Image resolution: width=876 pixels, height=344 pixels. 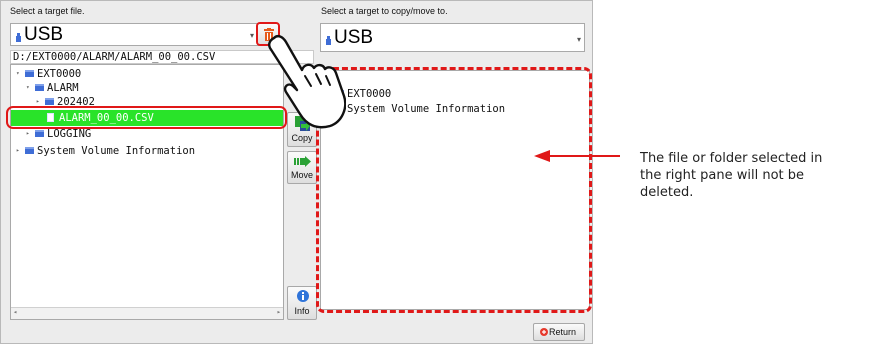 I want to click on usb-icon, so click(x=18, y=37).